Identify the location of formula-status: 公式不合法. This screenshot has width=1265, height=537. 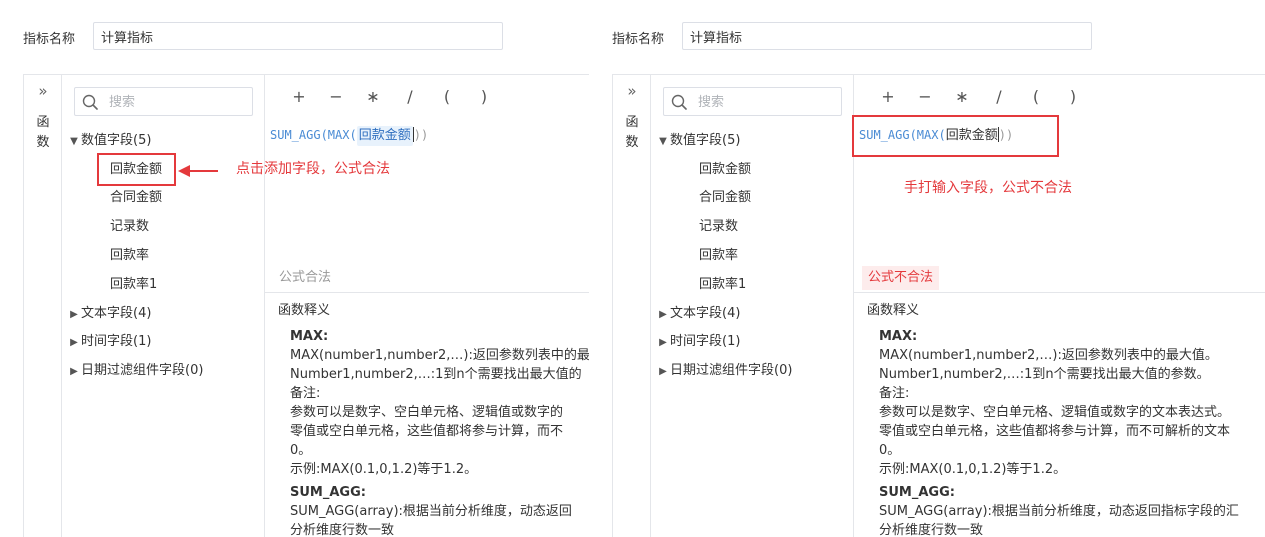
(901, 278).